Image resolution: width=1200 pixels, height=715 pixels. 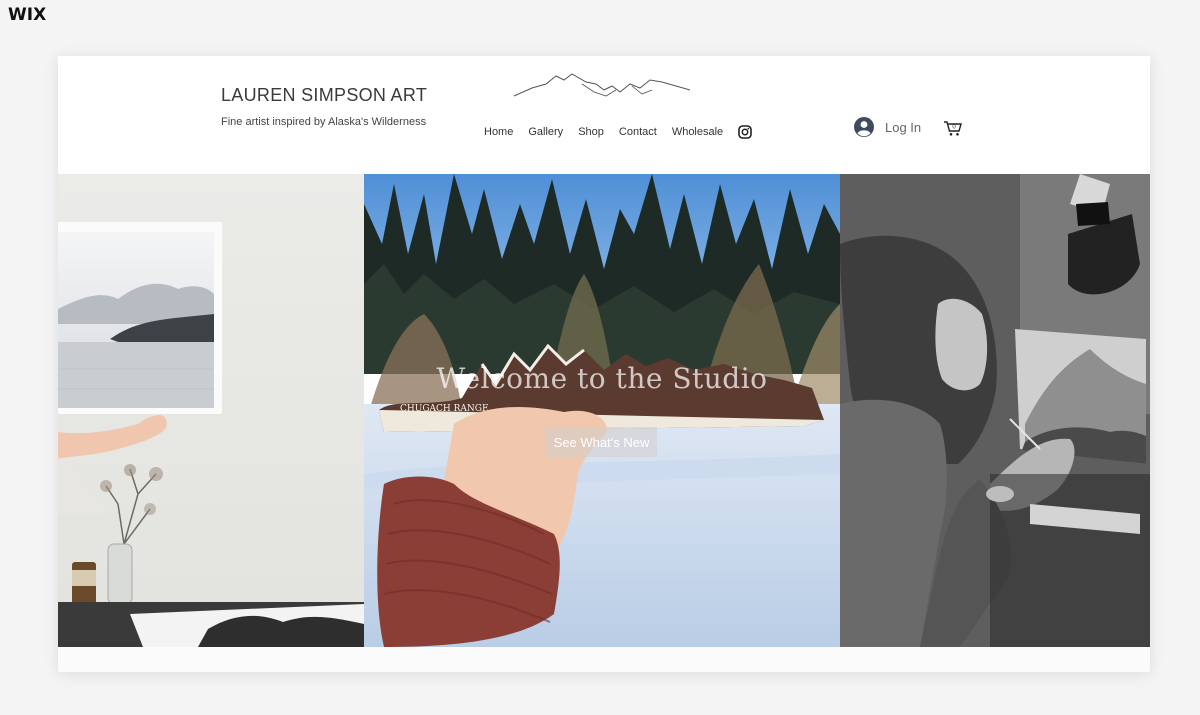 I want to click on user-avatar-icon, so click(x=864, y=127).